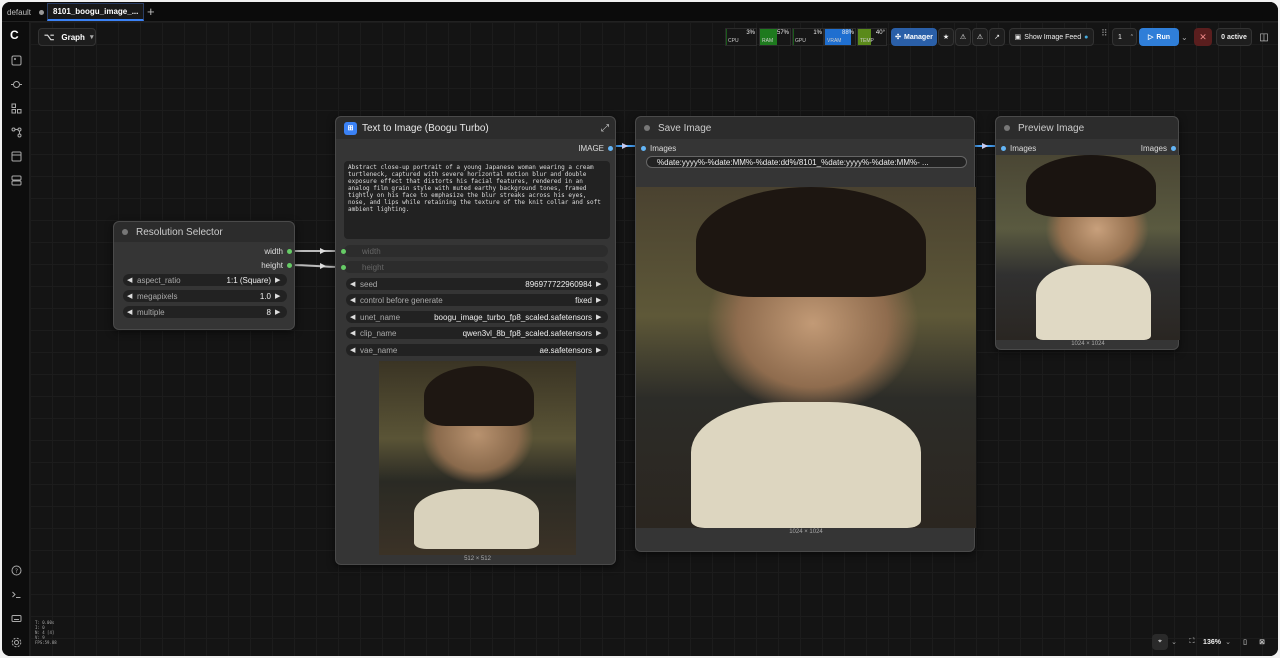 Image resolution: width=1280 pixels, height=658 pixels. What do you see at coordinates (16, 132) in the screenshot?
I see `workflows-icon` at bounding box center [16, 132].